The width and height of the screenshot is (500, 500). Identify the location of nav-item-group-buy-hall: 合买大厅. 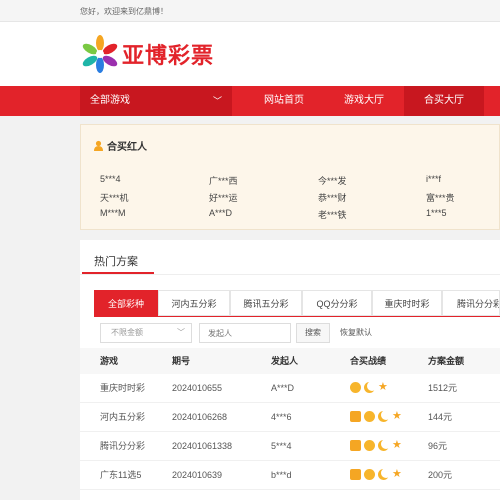
(444, 101).